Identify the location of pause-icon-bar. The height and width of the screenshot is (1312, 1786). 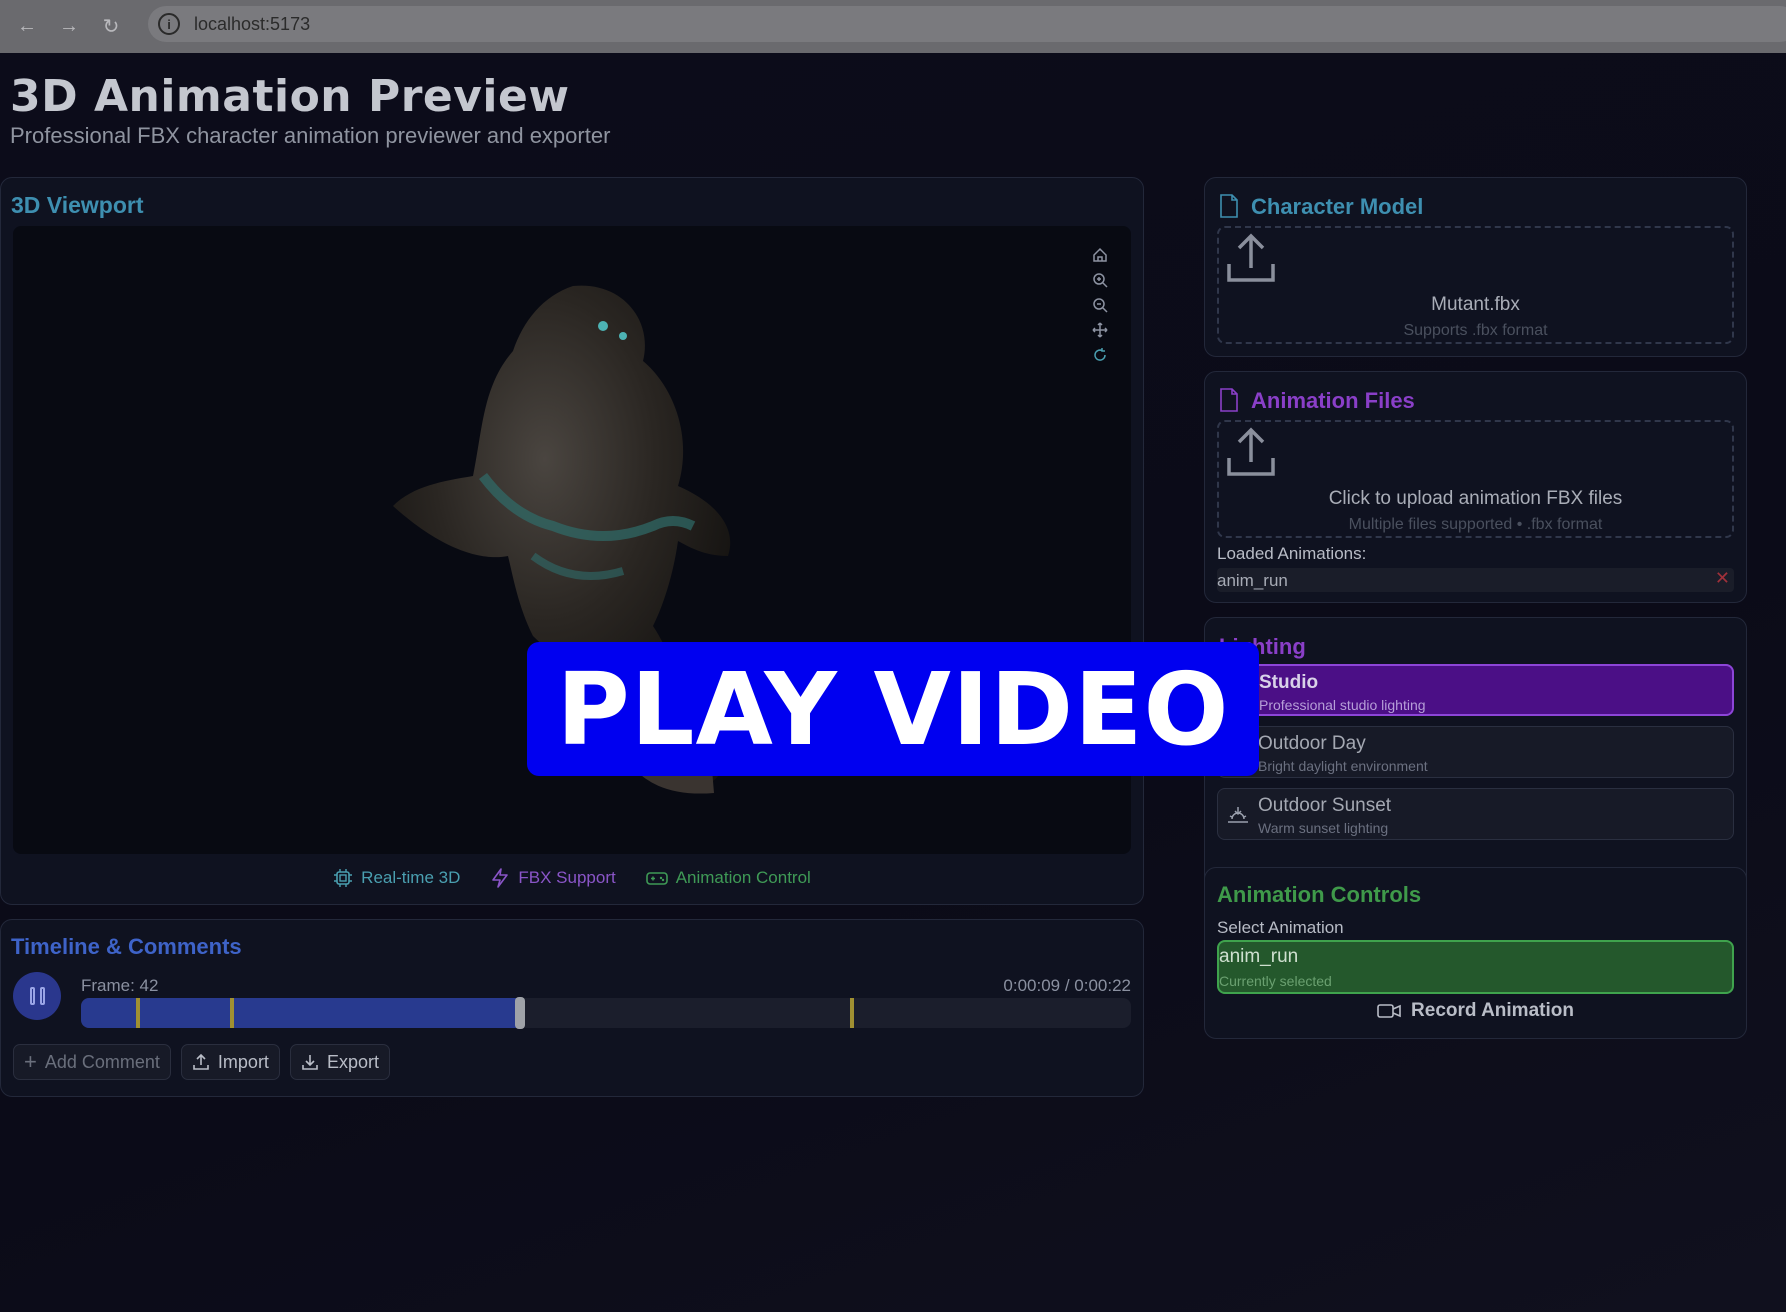
(42, 996).